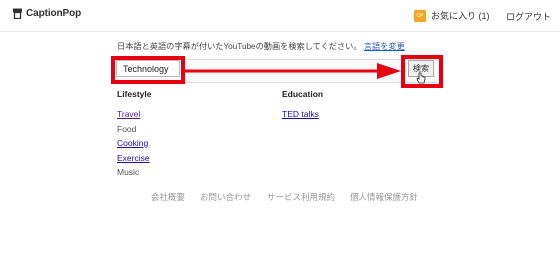 The width and height of the screenshot is (560, 273). What do you see at coordinates (133, 158) in the screenshot?
I see `category-link-exercise: Exercise` at bounding box center [133, 158].